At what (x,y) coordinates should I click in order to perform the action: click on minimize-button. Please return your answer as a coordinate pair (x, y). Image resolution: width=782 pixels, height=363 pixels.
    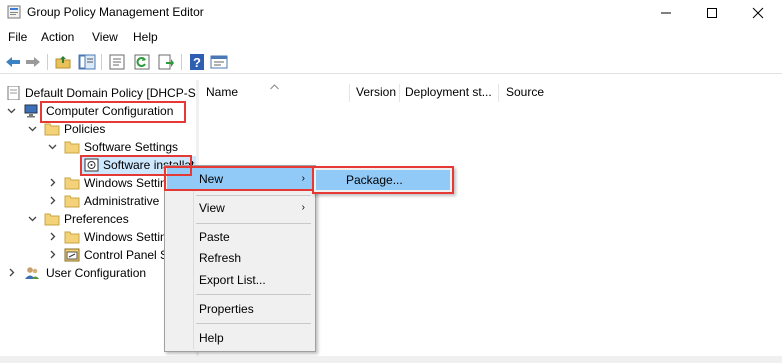
    Looking at the image, I should click on (666, 13).